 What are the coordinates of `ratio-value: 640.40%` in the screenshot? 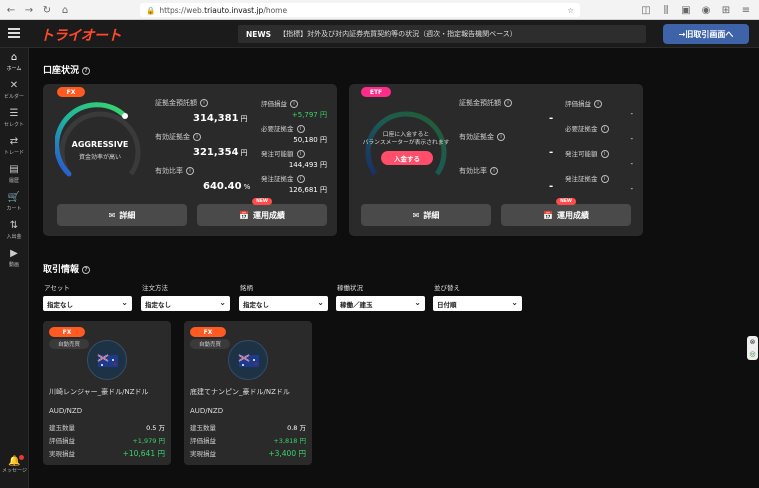 It's located at (227, 186).